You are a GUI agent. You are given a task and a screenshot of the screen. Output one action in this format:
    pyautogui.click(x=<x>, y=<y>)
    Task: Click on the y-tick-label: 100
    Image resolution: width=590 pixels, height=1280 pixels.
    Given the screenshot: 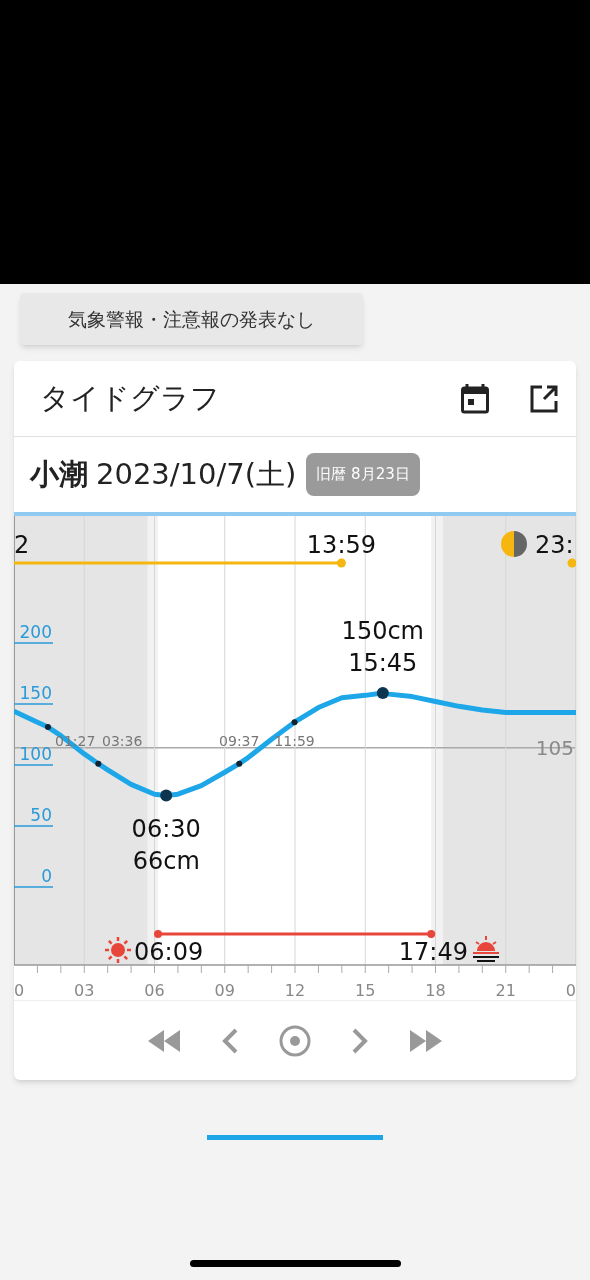 What is the action you would take?
    pyautogui.click(x=35, y=753)
    